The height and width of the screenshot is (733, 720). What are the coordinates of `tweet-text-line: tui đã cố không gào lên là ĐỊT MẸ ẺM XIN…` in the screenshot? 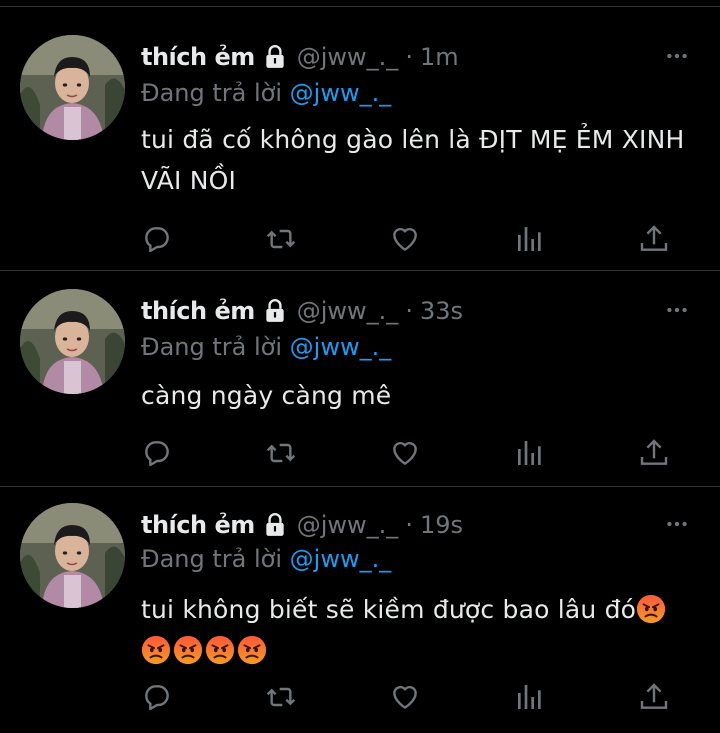 It's located at (413, 139).